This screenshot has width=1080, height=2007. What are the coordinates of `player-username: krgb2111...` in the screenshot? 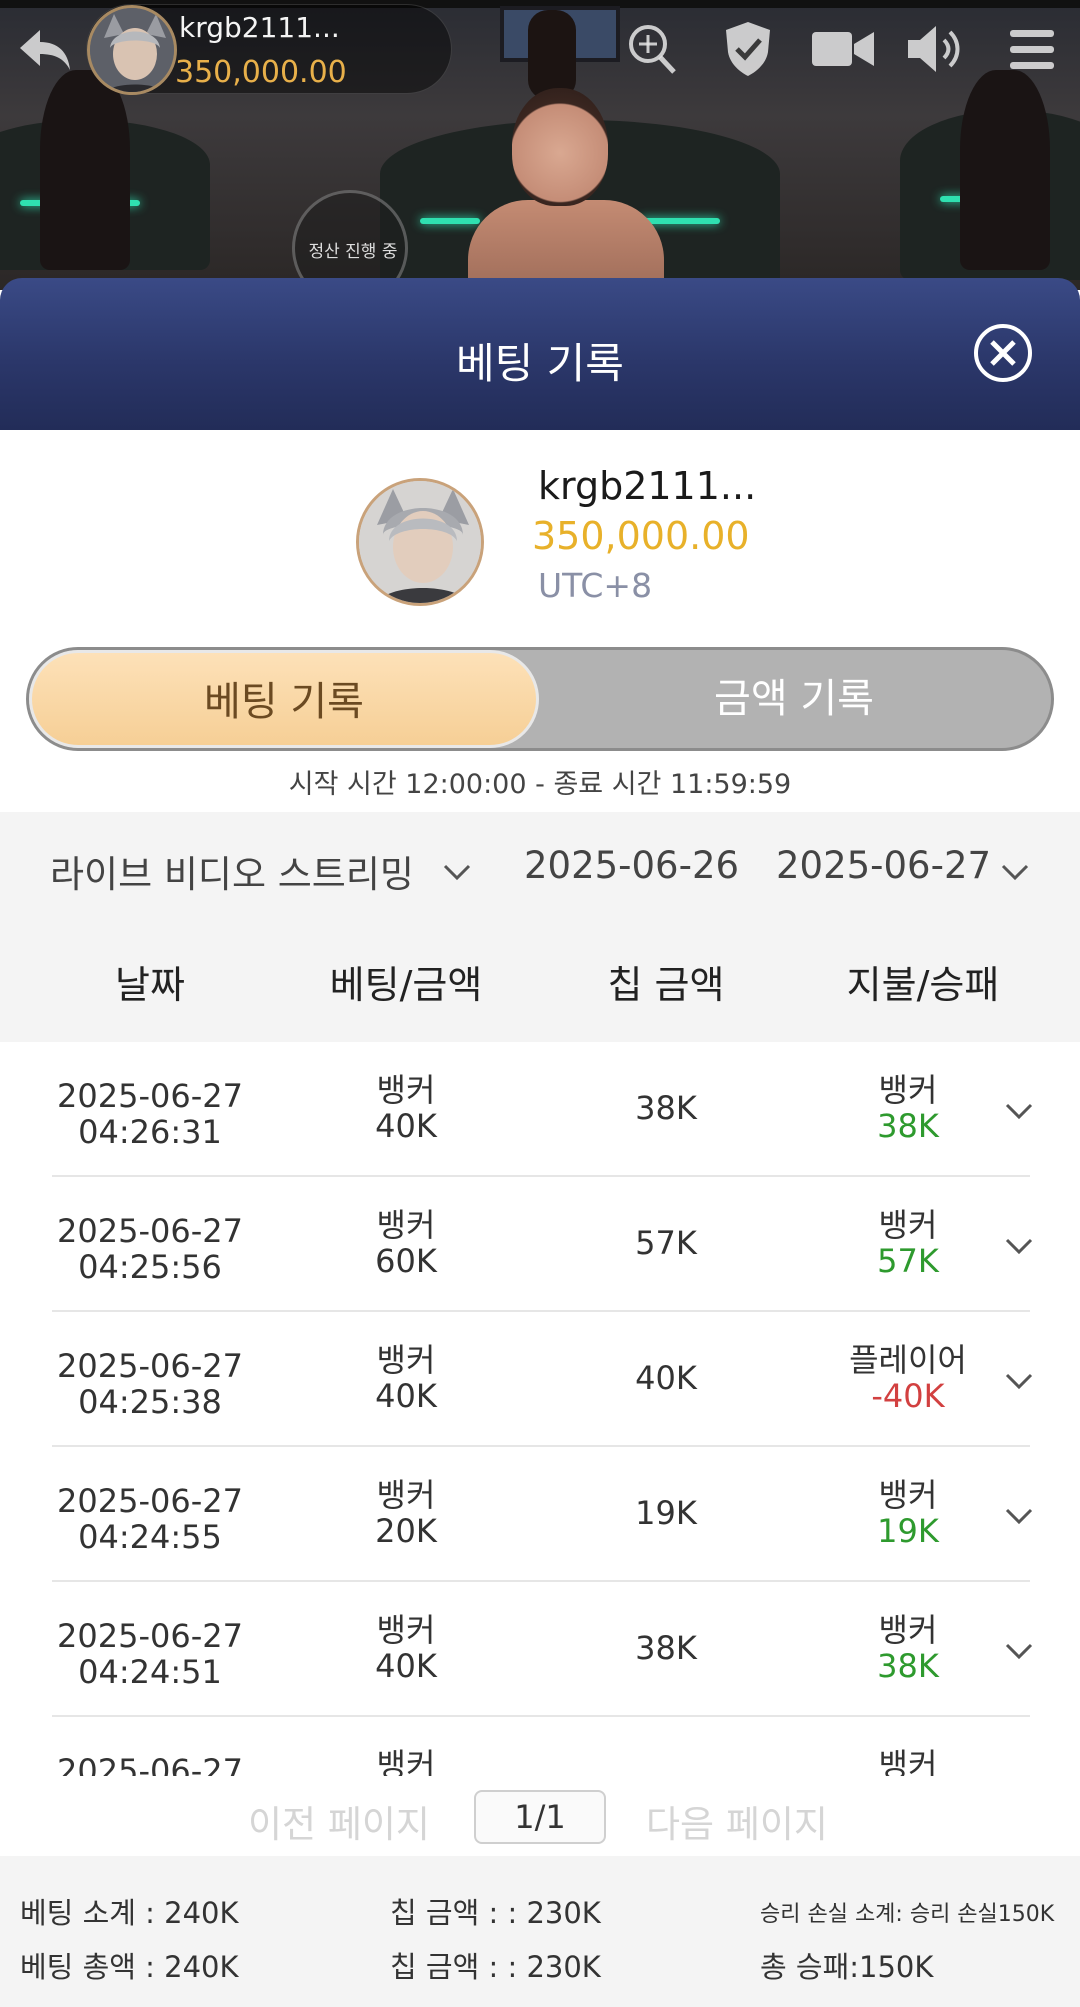 It's located at (259, 27).